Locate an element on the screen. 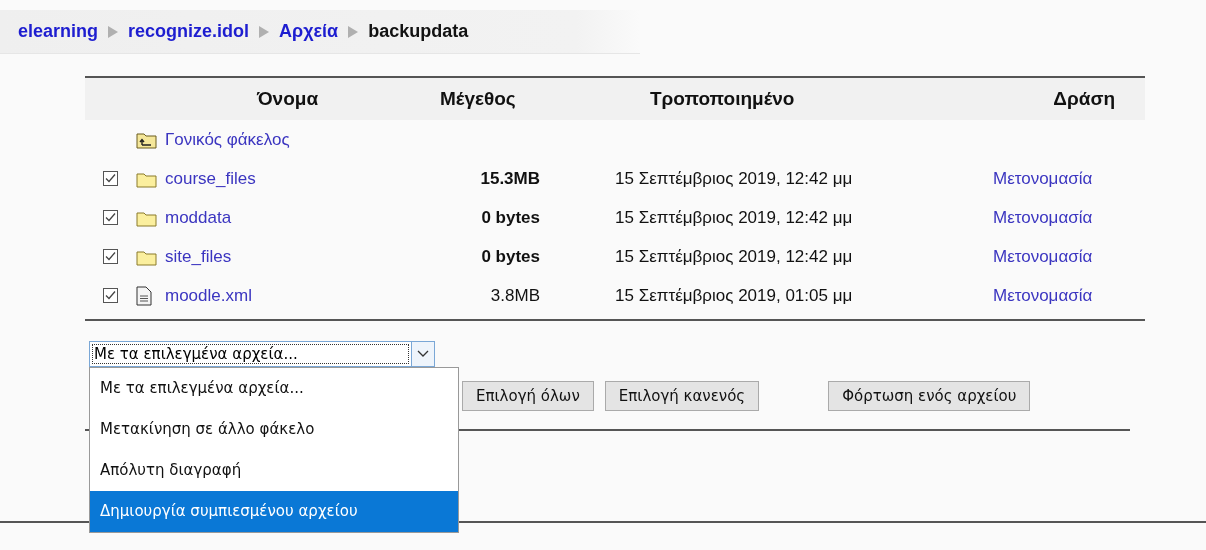 This screenshot has height=550, width=1206. file-link: moodle.xml is located at coordinates (287, 295).